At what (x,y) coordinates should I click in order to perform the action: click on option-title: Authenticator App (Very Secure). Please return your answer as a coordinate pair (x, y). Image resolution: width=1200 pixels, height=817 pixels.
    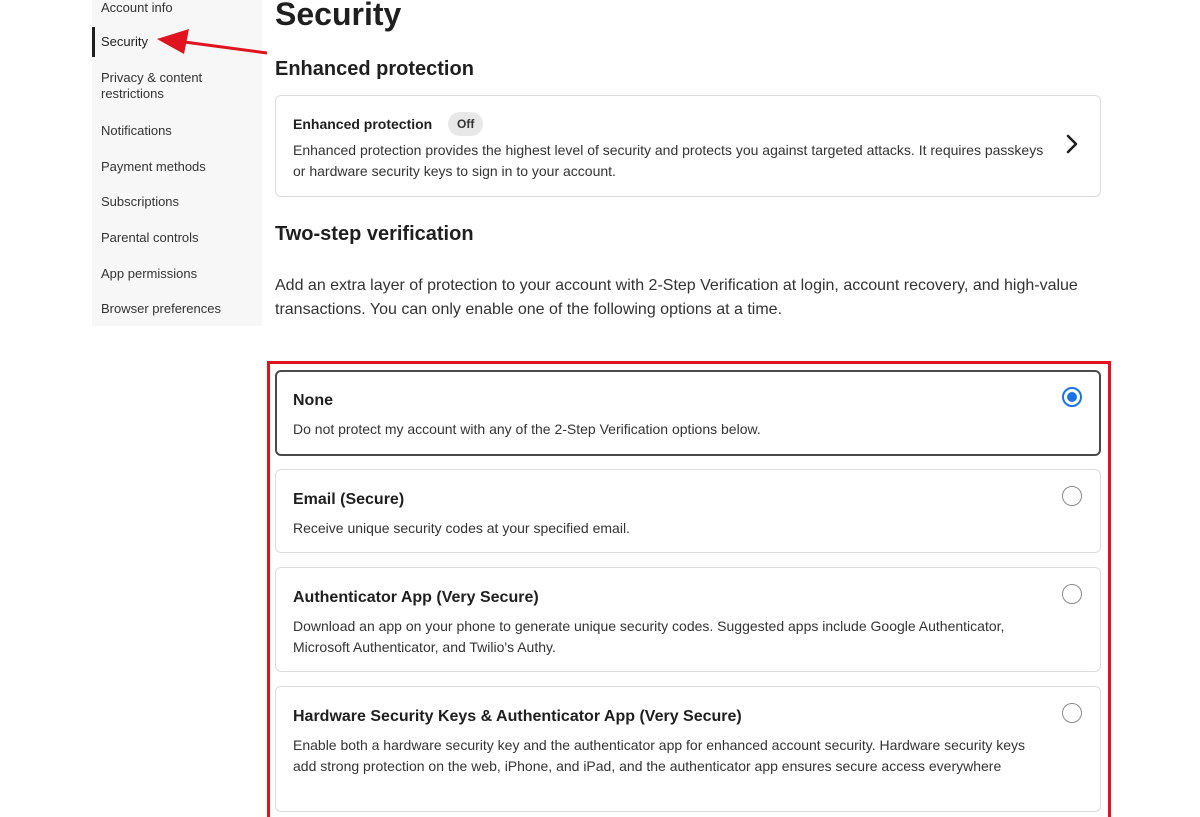
    Looking at the image, I should click on (416, 597).